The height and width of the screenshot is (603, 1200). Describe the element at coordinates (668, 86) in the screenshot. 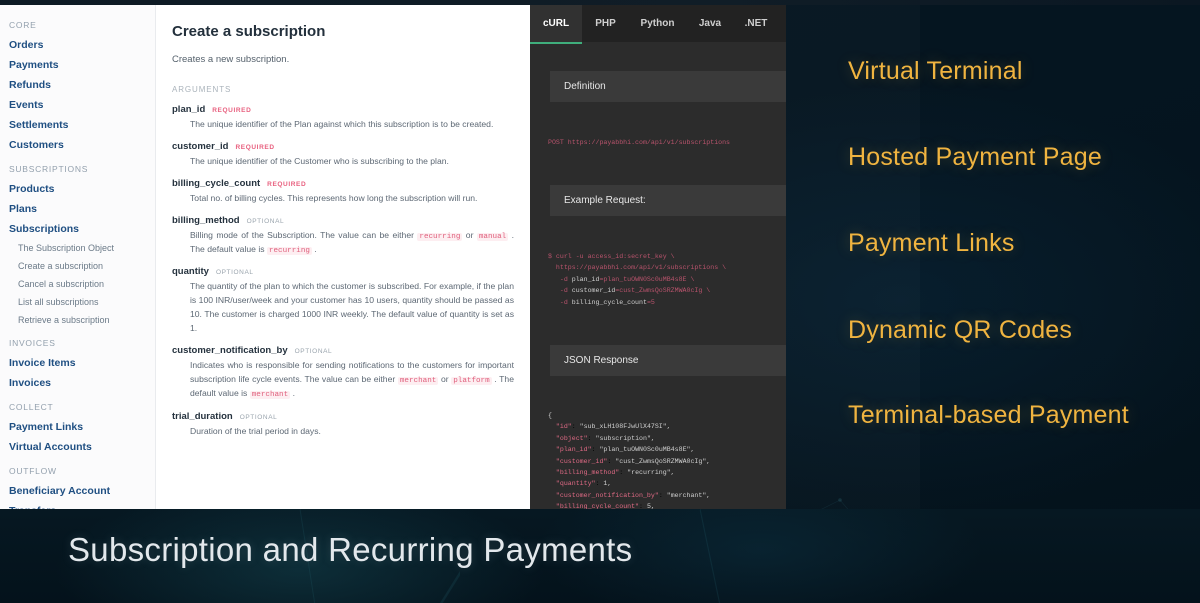

I see `definition-block-header: Definition` at that location.